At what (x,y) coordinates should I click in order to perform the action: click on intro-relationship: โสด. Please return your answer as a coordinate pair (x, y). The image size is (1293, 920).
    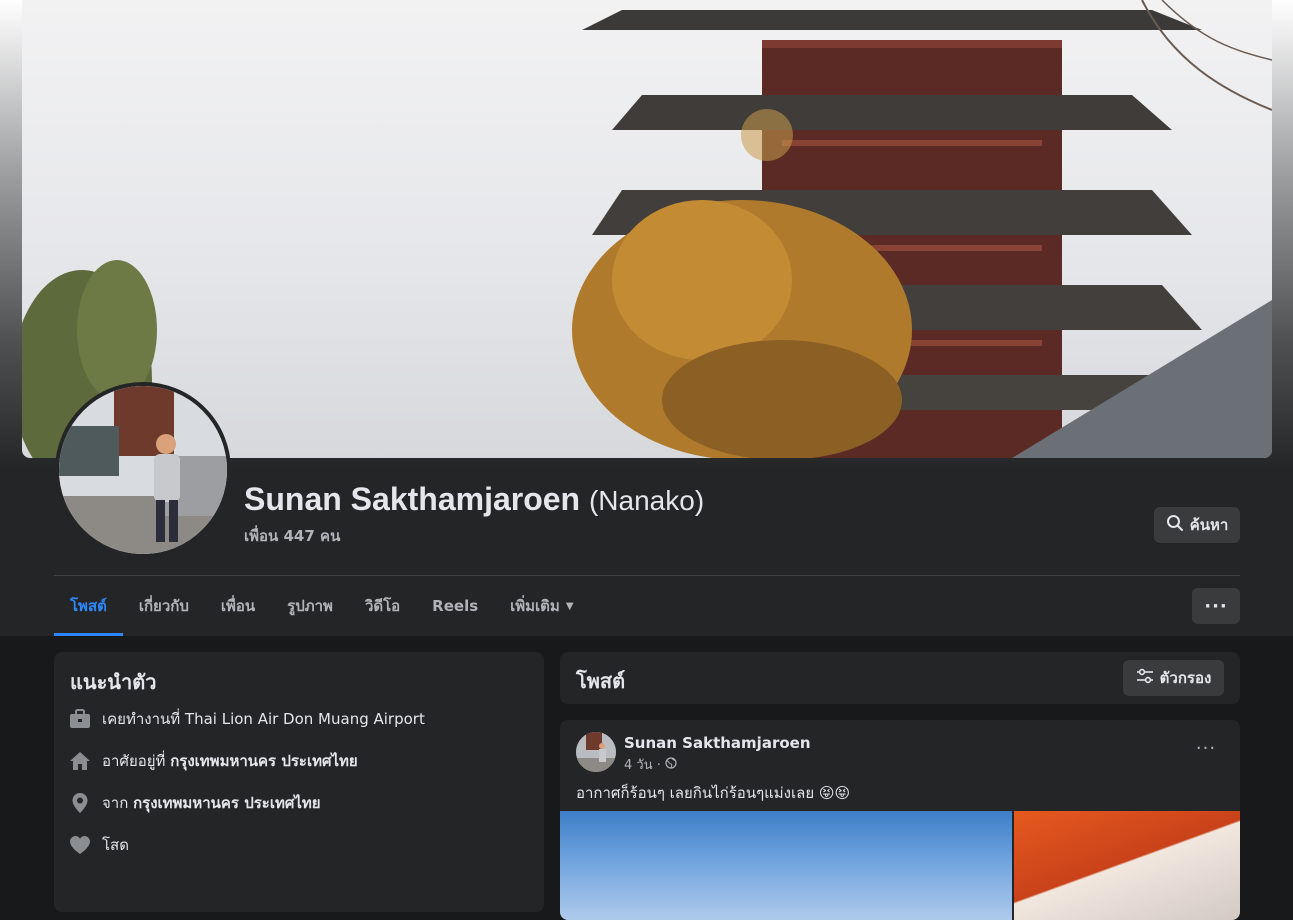
    Looking at the image, I should click on (98, 845).